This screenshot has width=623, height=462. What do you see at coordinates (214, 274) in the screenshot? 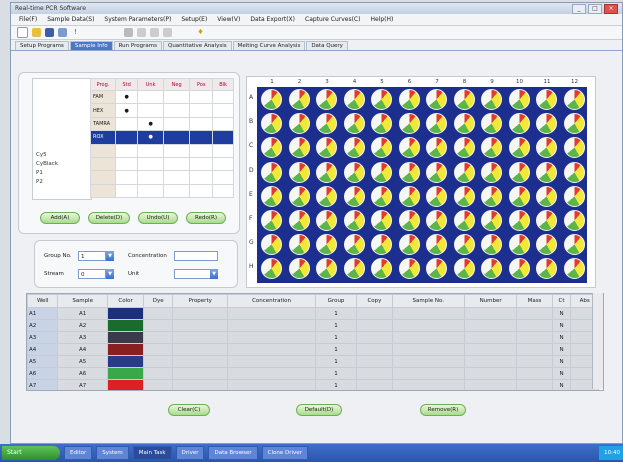
I see `unit-dropdown-icon: ▼` at bounding box center [214, 274].